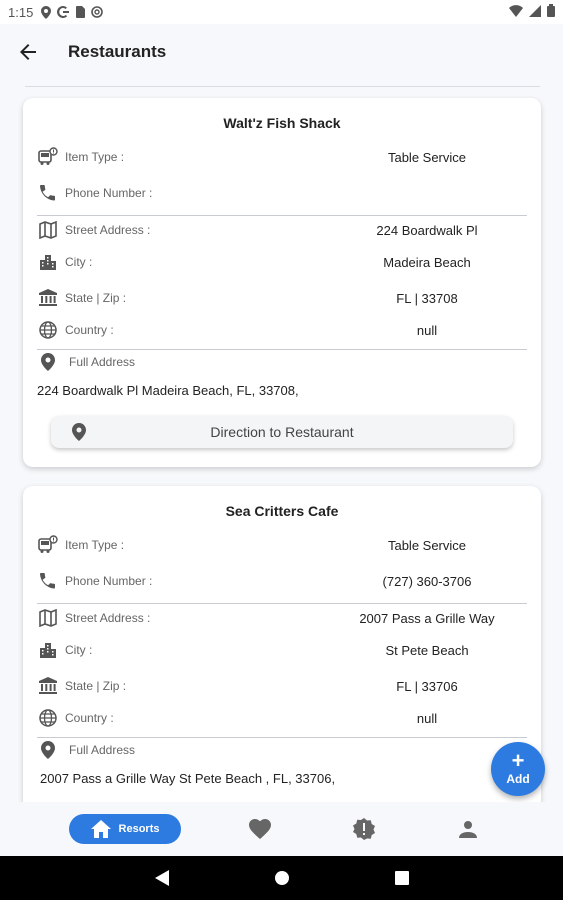 This screenshot has height=900, width=563. I want to click on system-navigation-bar, so click(281, 878).